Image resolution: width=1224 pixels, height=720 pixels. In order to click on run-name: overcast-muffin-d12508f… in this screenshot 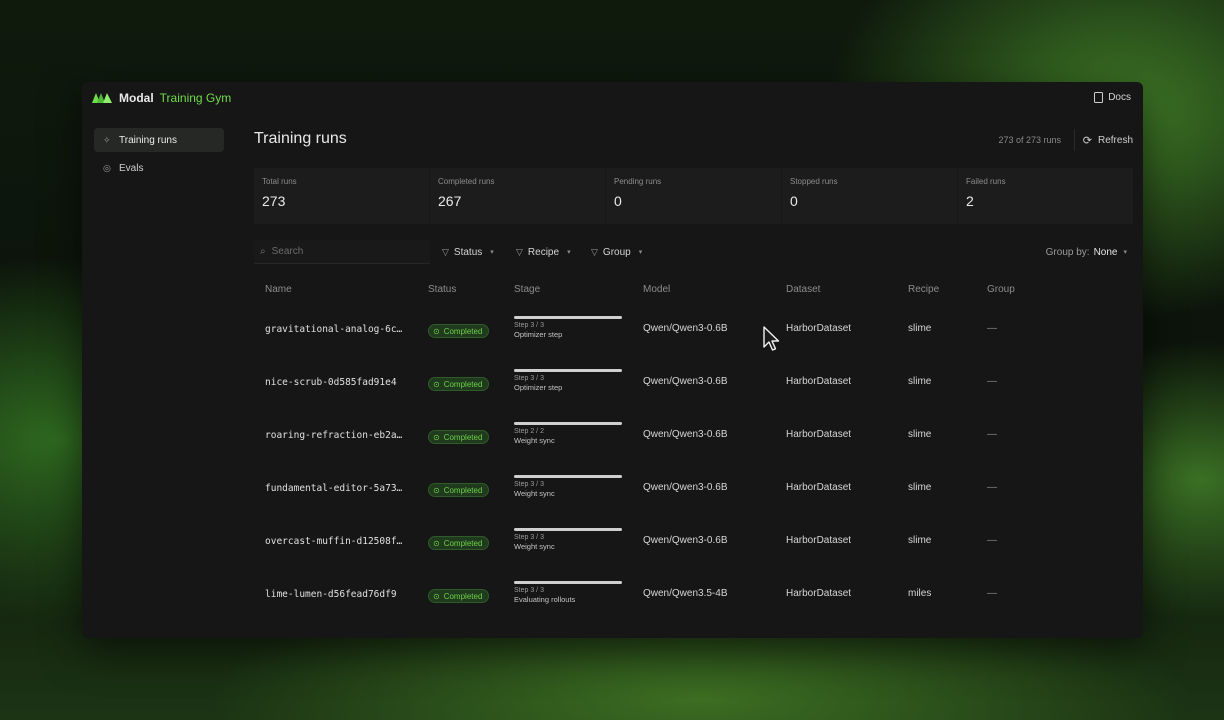, I will do `click(333, 541)`.